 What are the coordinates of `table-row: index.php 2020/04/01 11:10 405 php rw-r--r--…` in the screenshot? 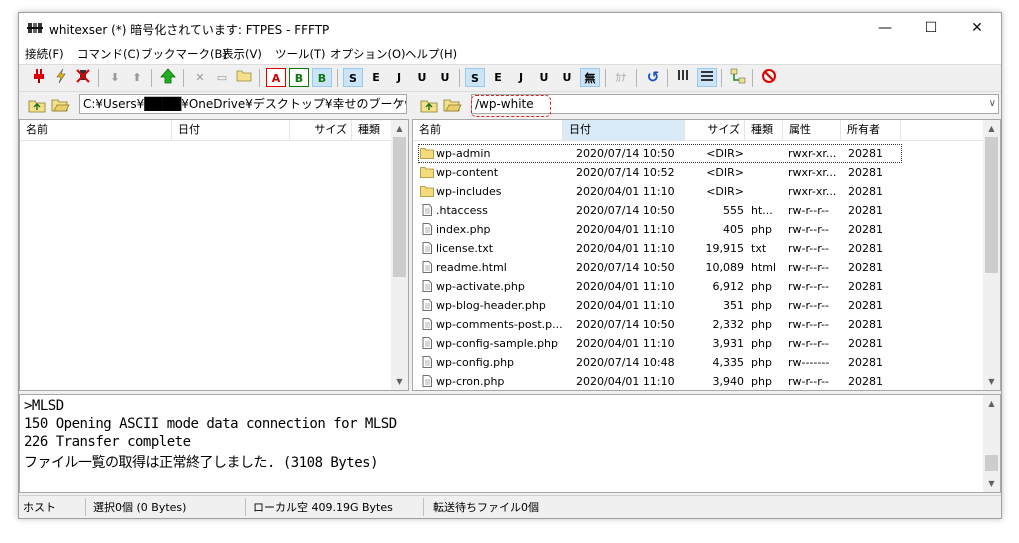 It's located at (660, 229).